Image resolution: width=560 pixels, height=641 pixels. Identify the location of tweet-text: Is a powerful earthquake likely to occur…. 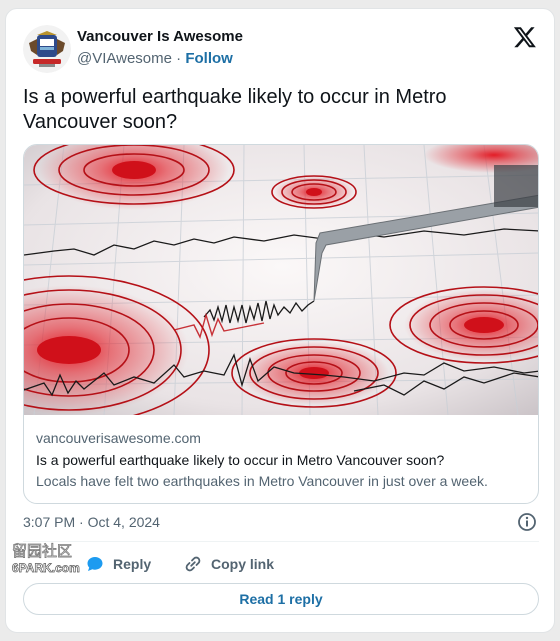
(235, 109).